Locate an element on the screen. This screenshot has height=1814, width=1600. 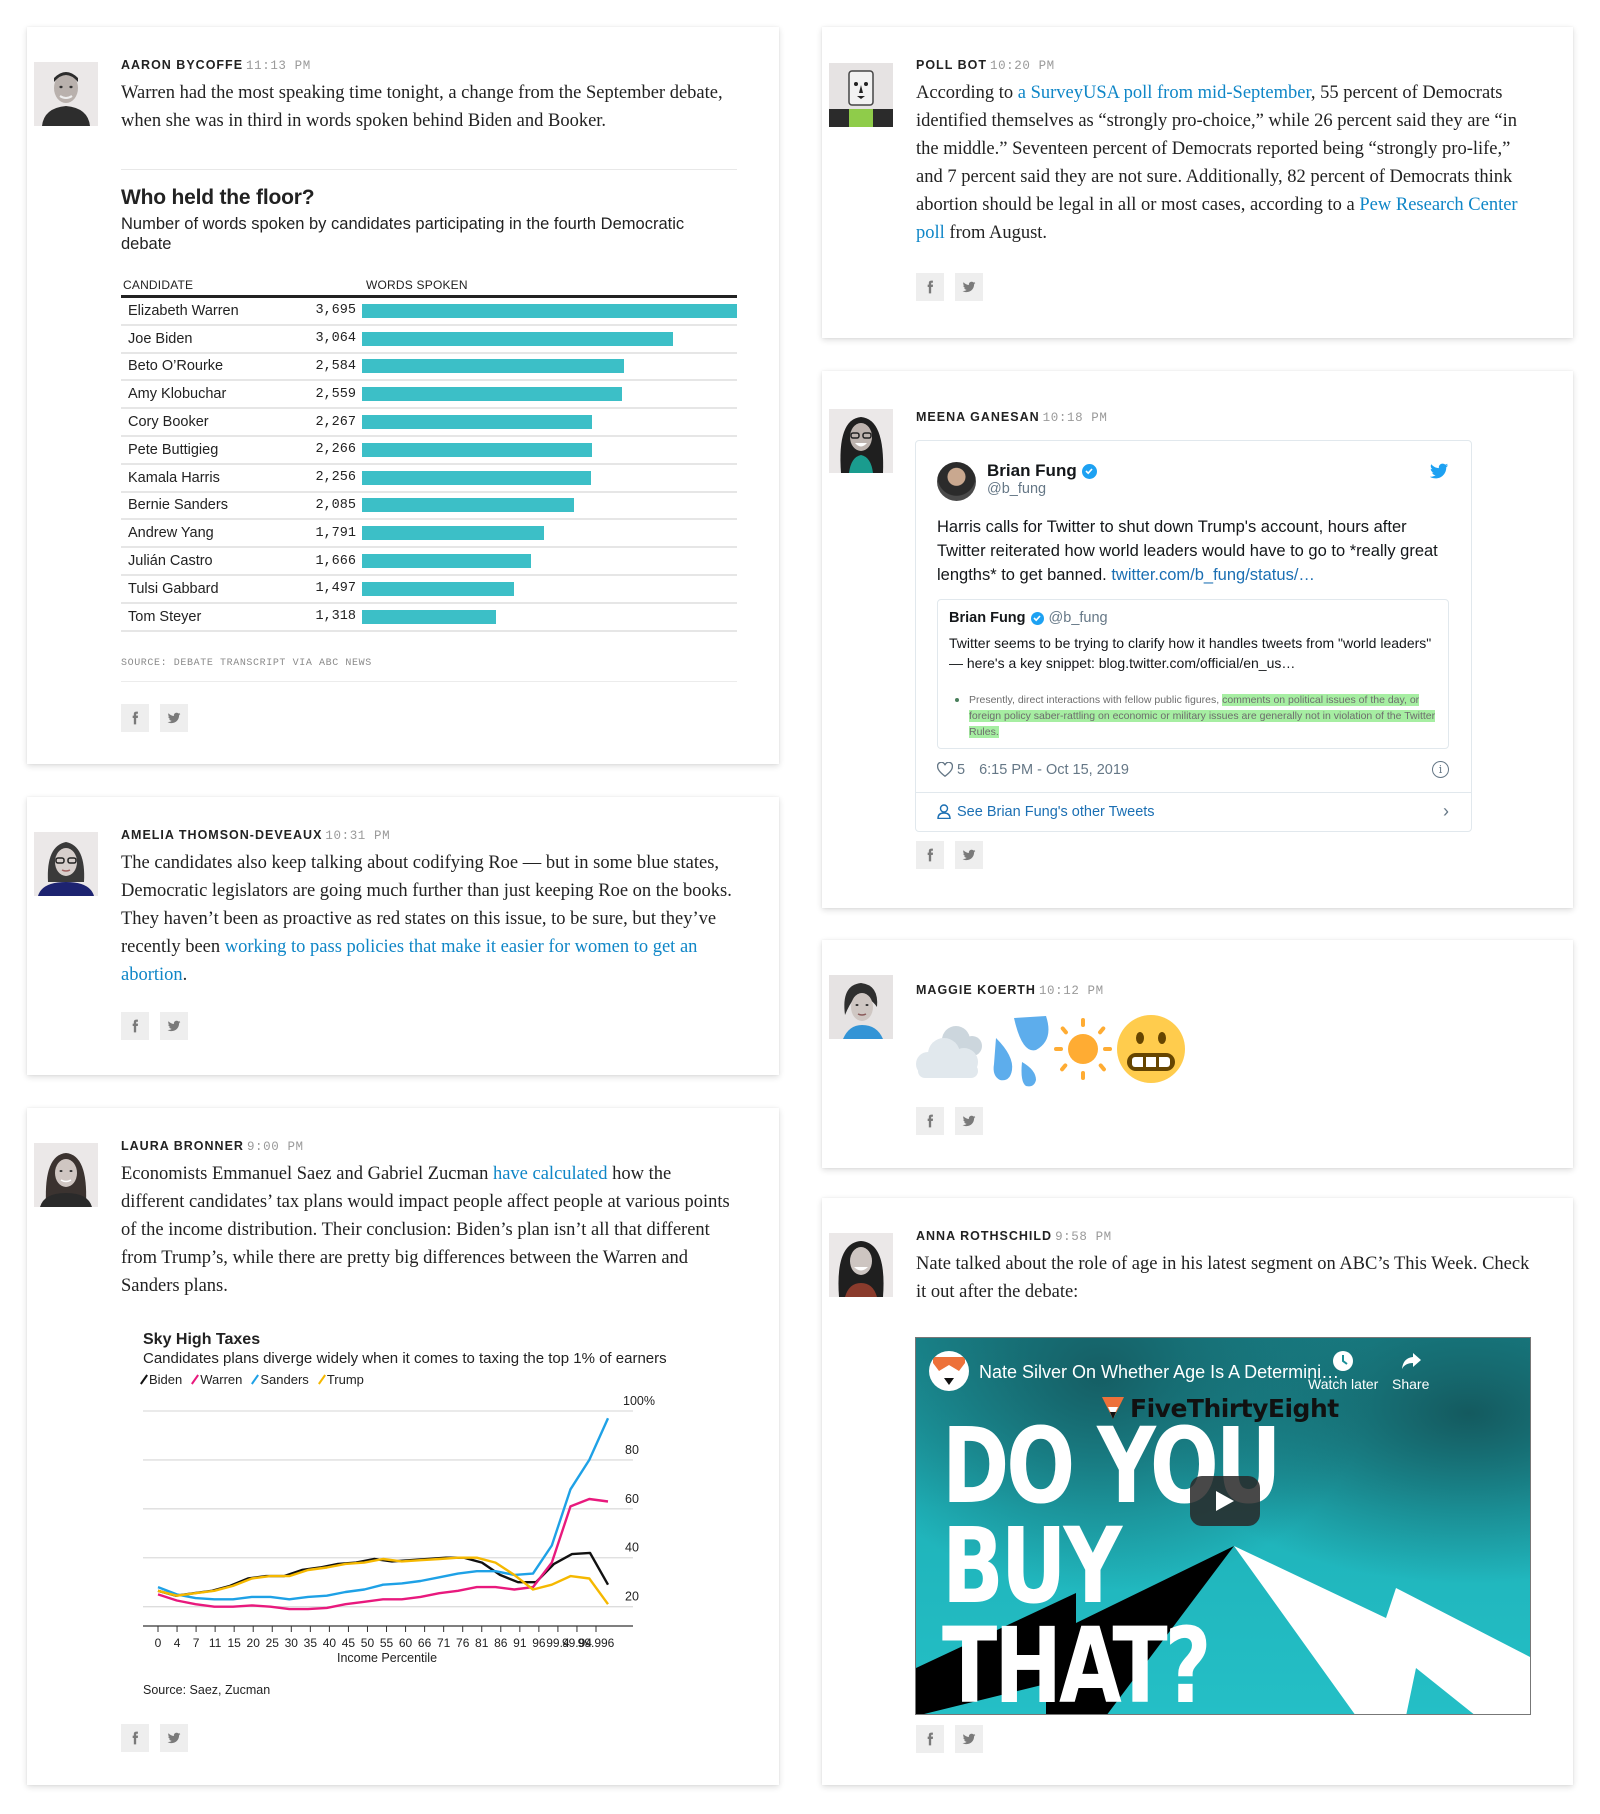
author-name: AARON BYCOFFE is located at coordinates (182, 65).